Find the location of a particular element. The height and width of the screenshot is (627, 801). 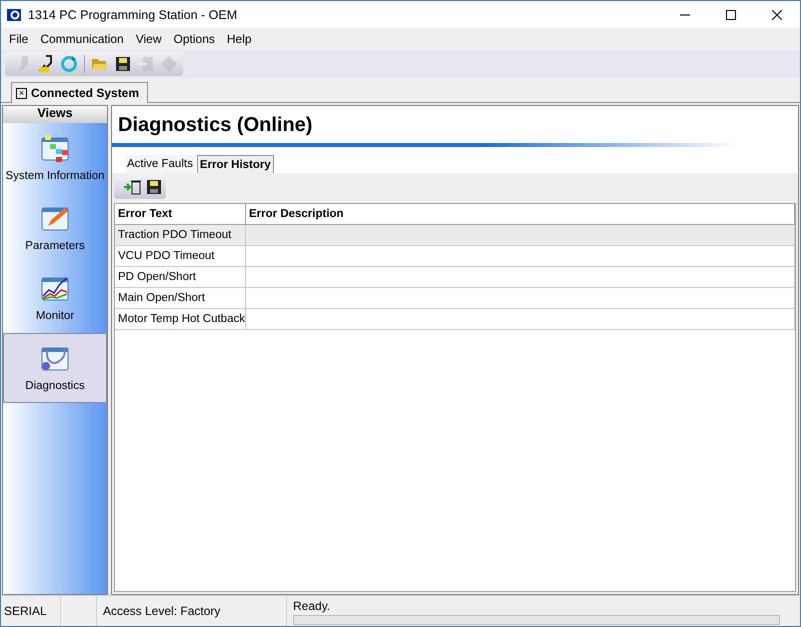

close-icon is located at coordinates (777, 15).